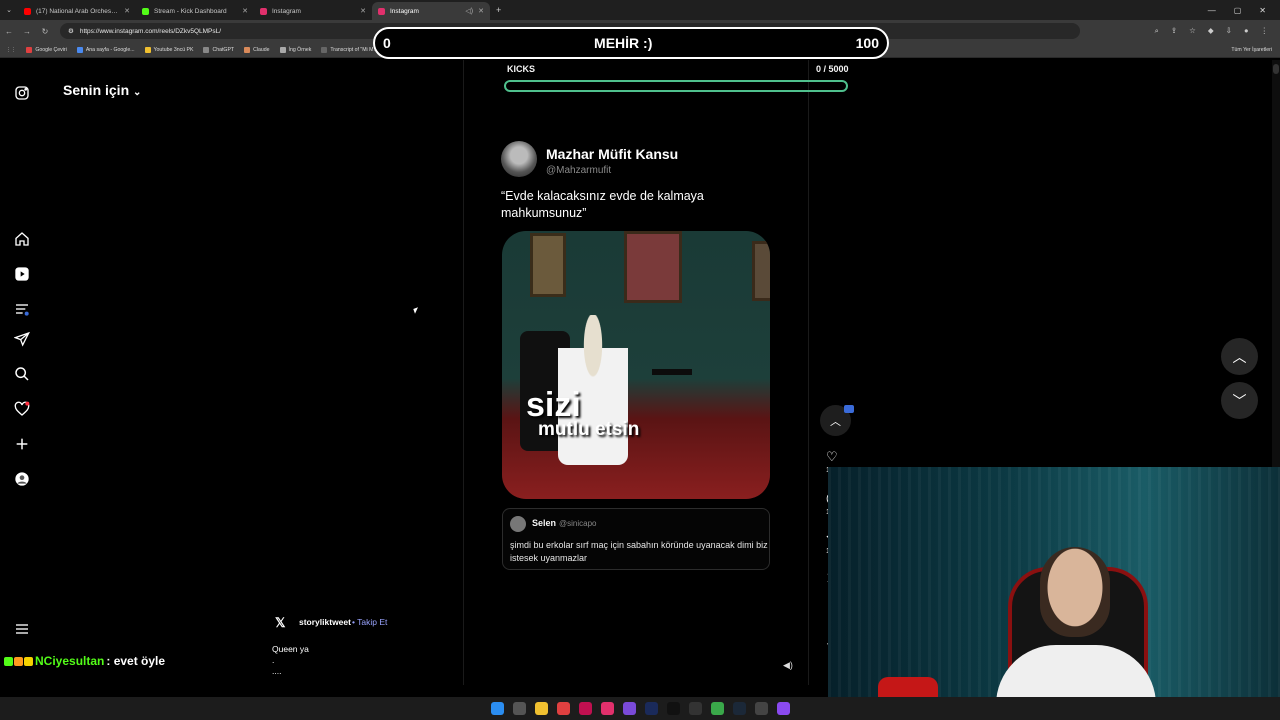 The image size is (1280, 720). Describe the element at coordinates (1239, 400) in the screenshot. I see `next-reel-button: ﹀` at that location.